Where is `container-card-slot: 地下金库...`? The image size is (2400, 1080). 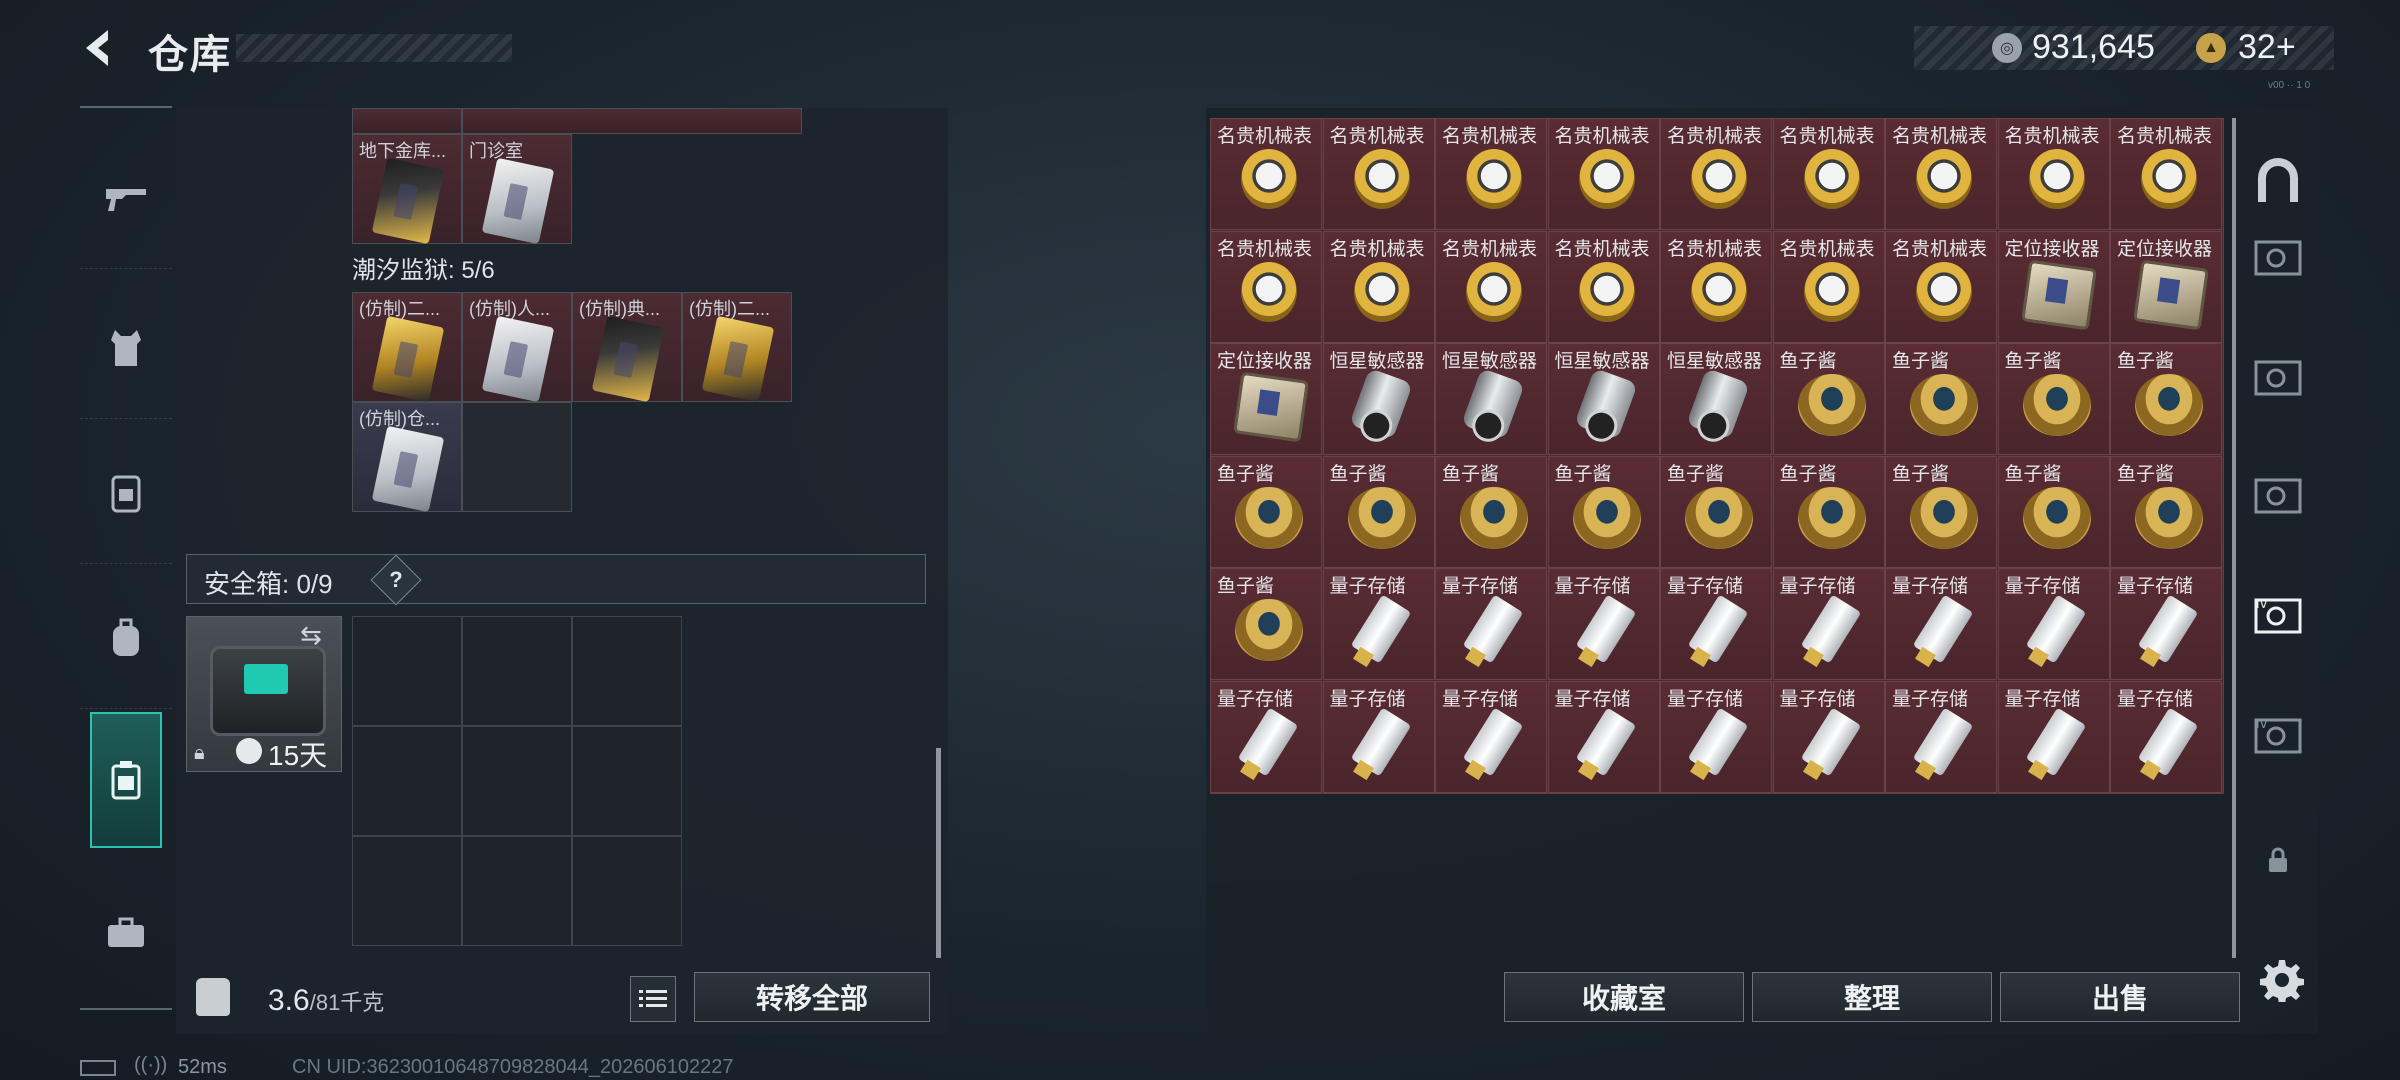
container-card-slot: 地下金库... is located at coordinates (407, 189).